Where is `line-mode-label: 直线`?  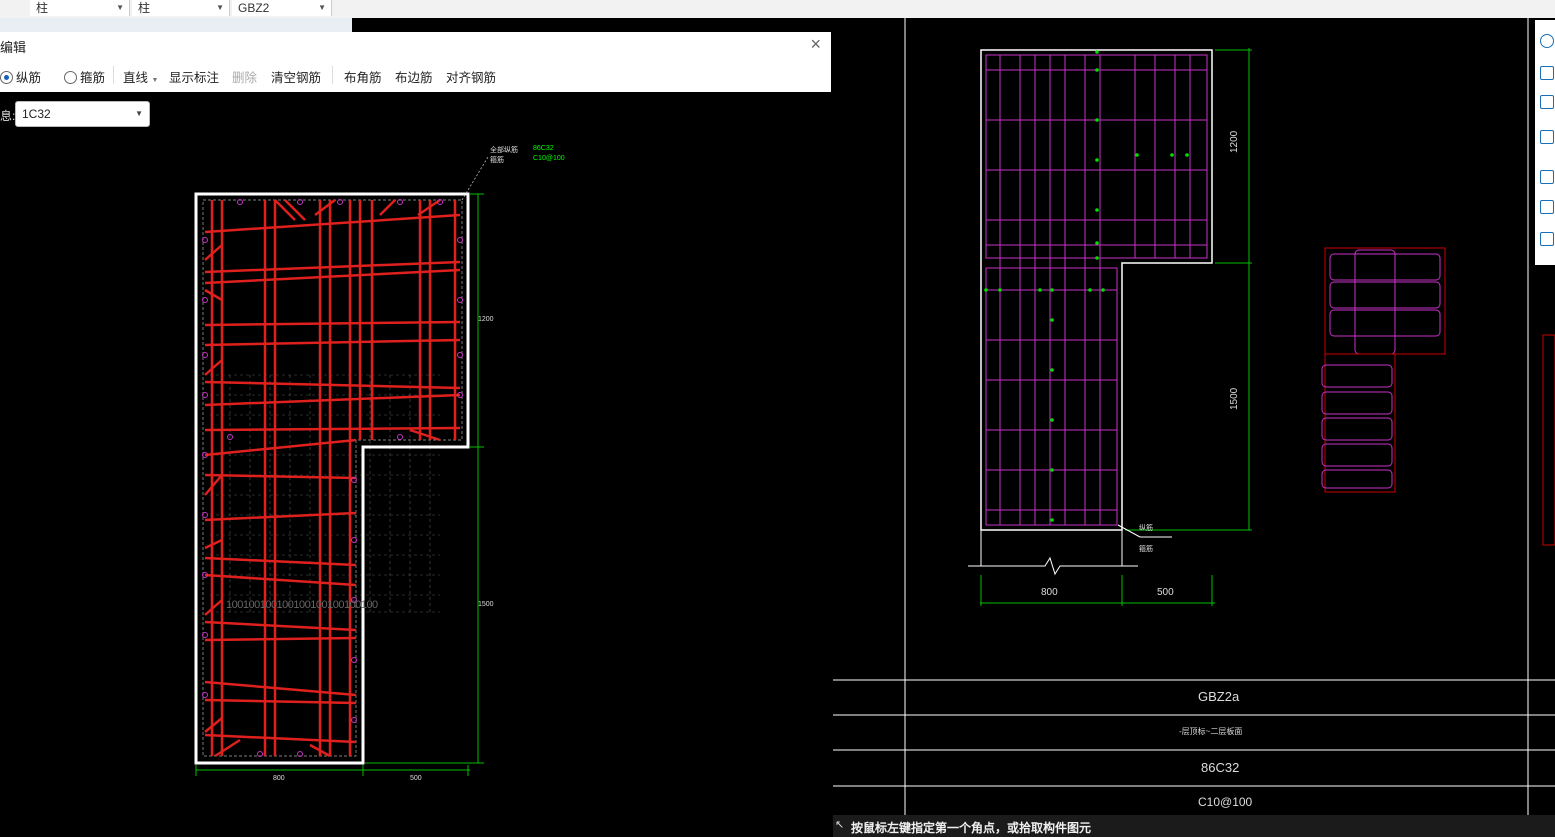 line-mode-label: 直线 is located at coordinates (136, 78).